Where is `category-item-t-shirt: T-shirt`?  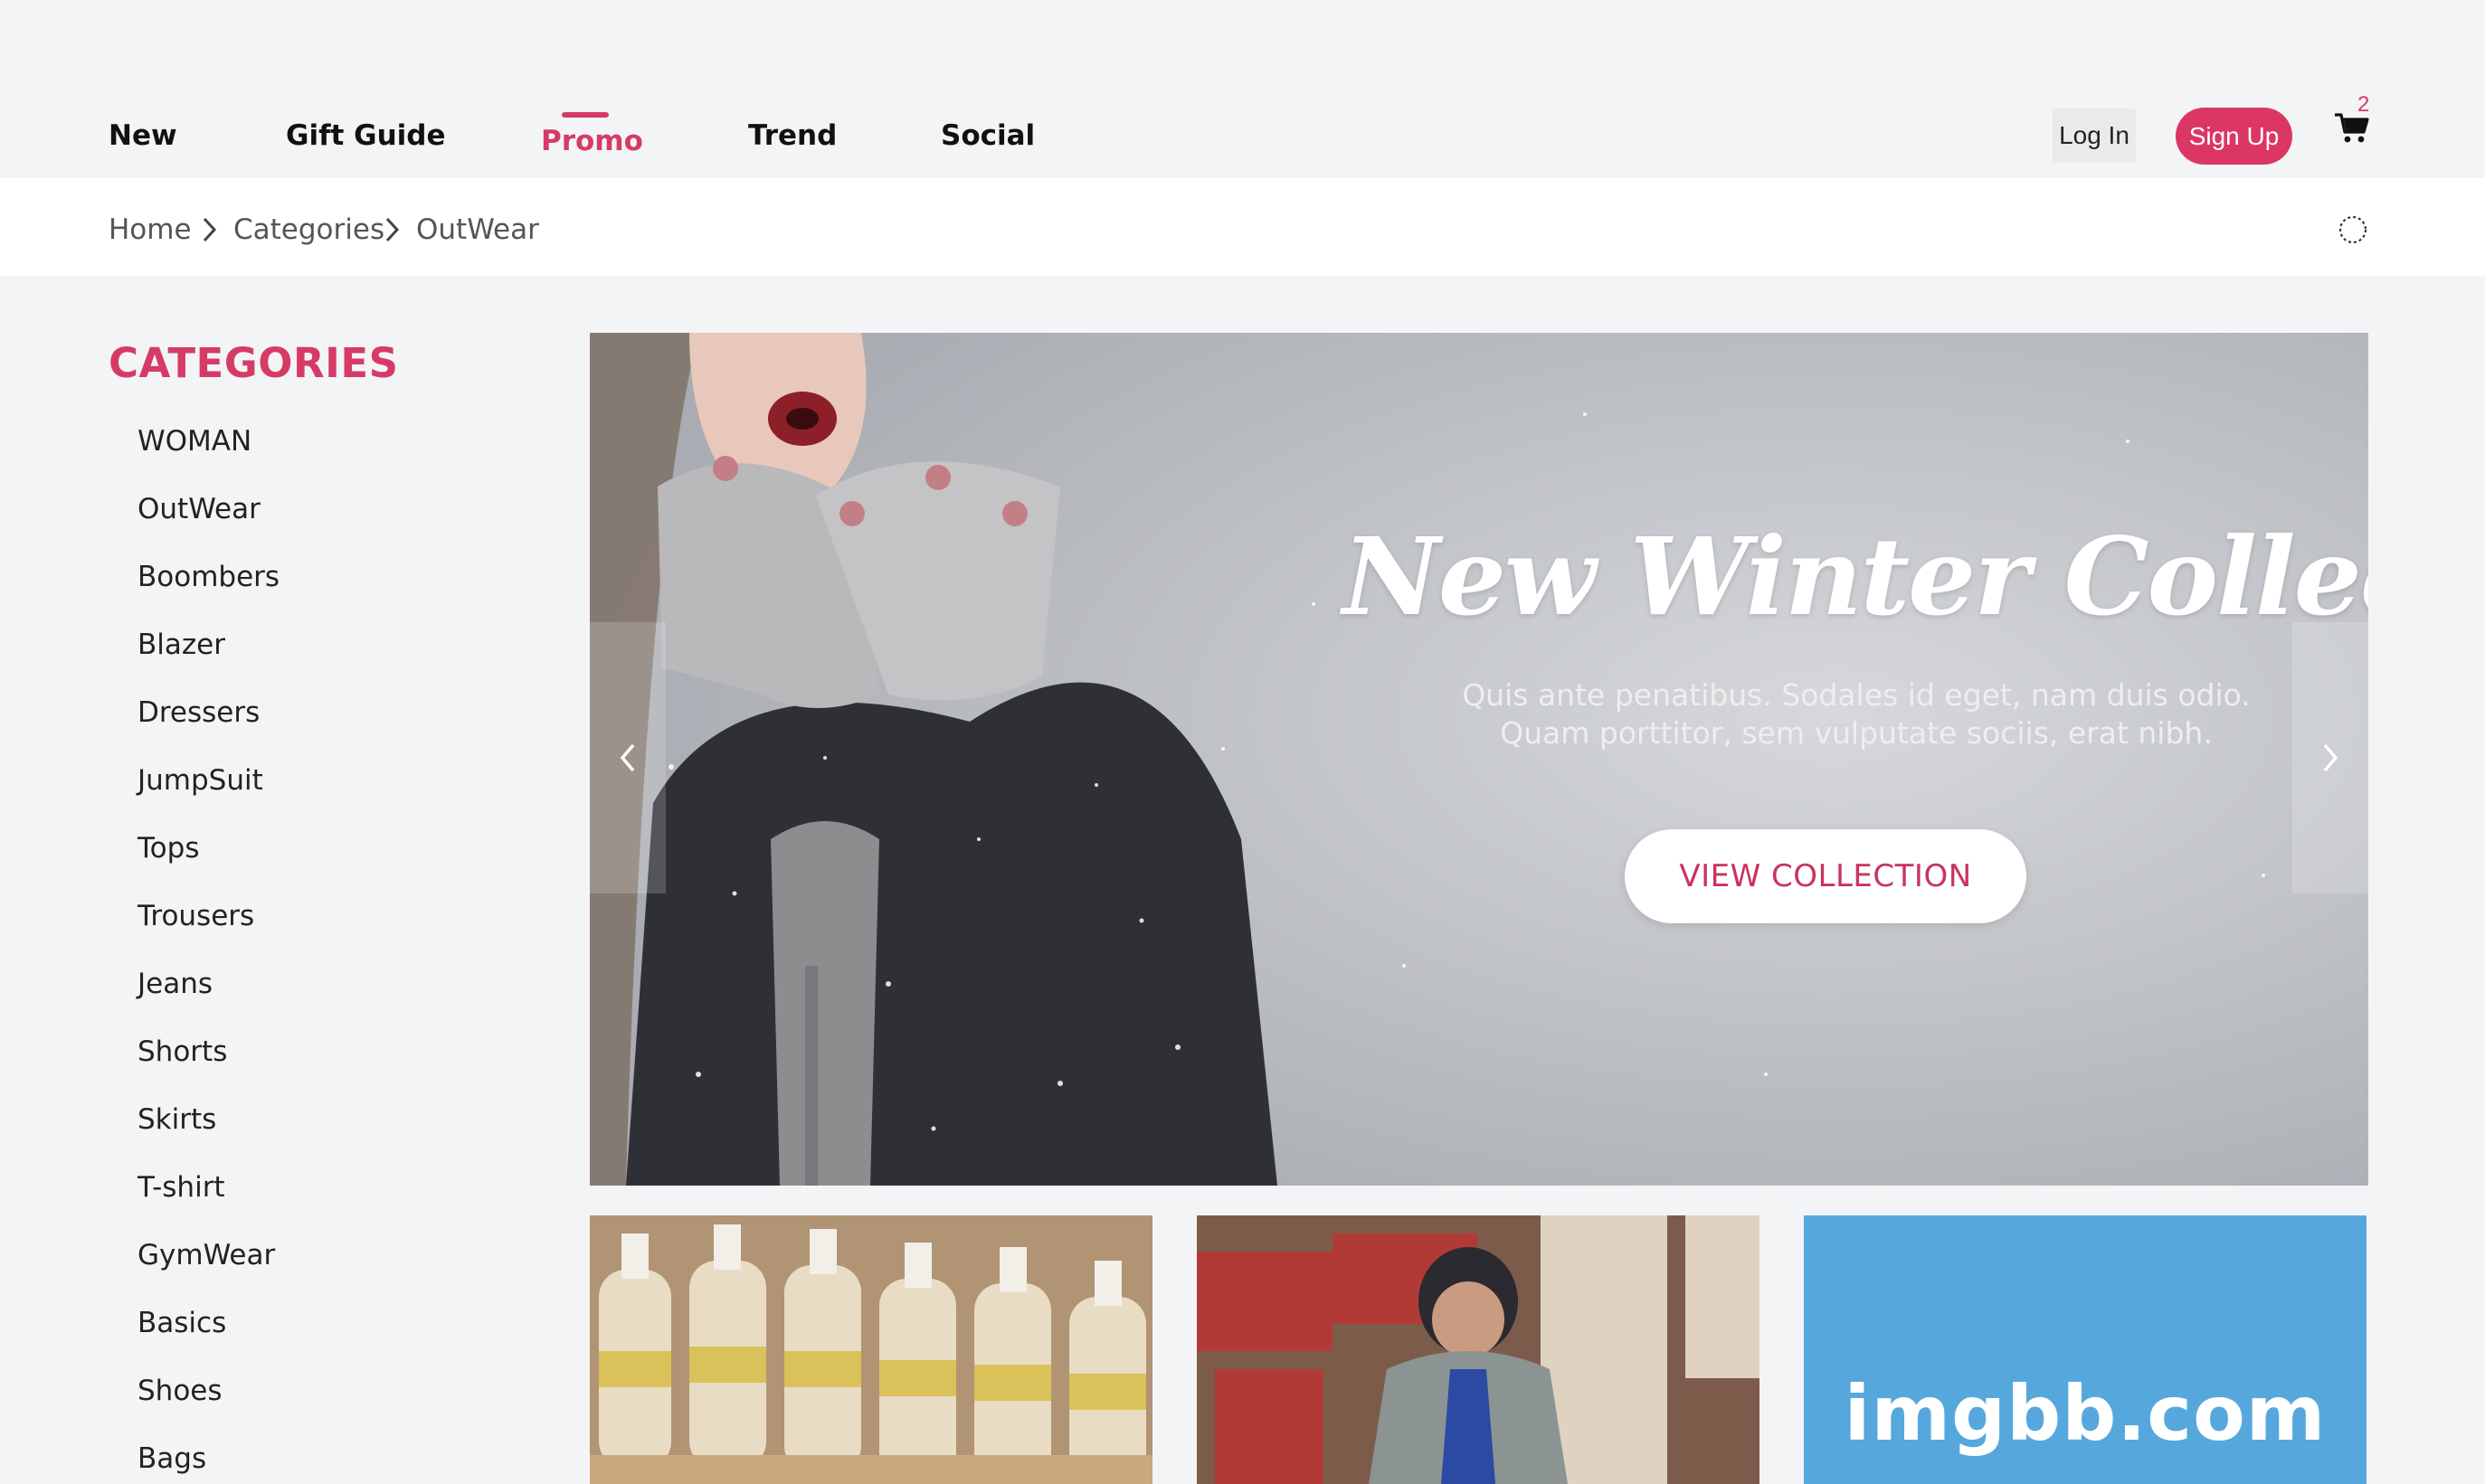
category-item-t-shirt: T-shirt is located at coordinates (209, 1201).